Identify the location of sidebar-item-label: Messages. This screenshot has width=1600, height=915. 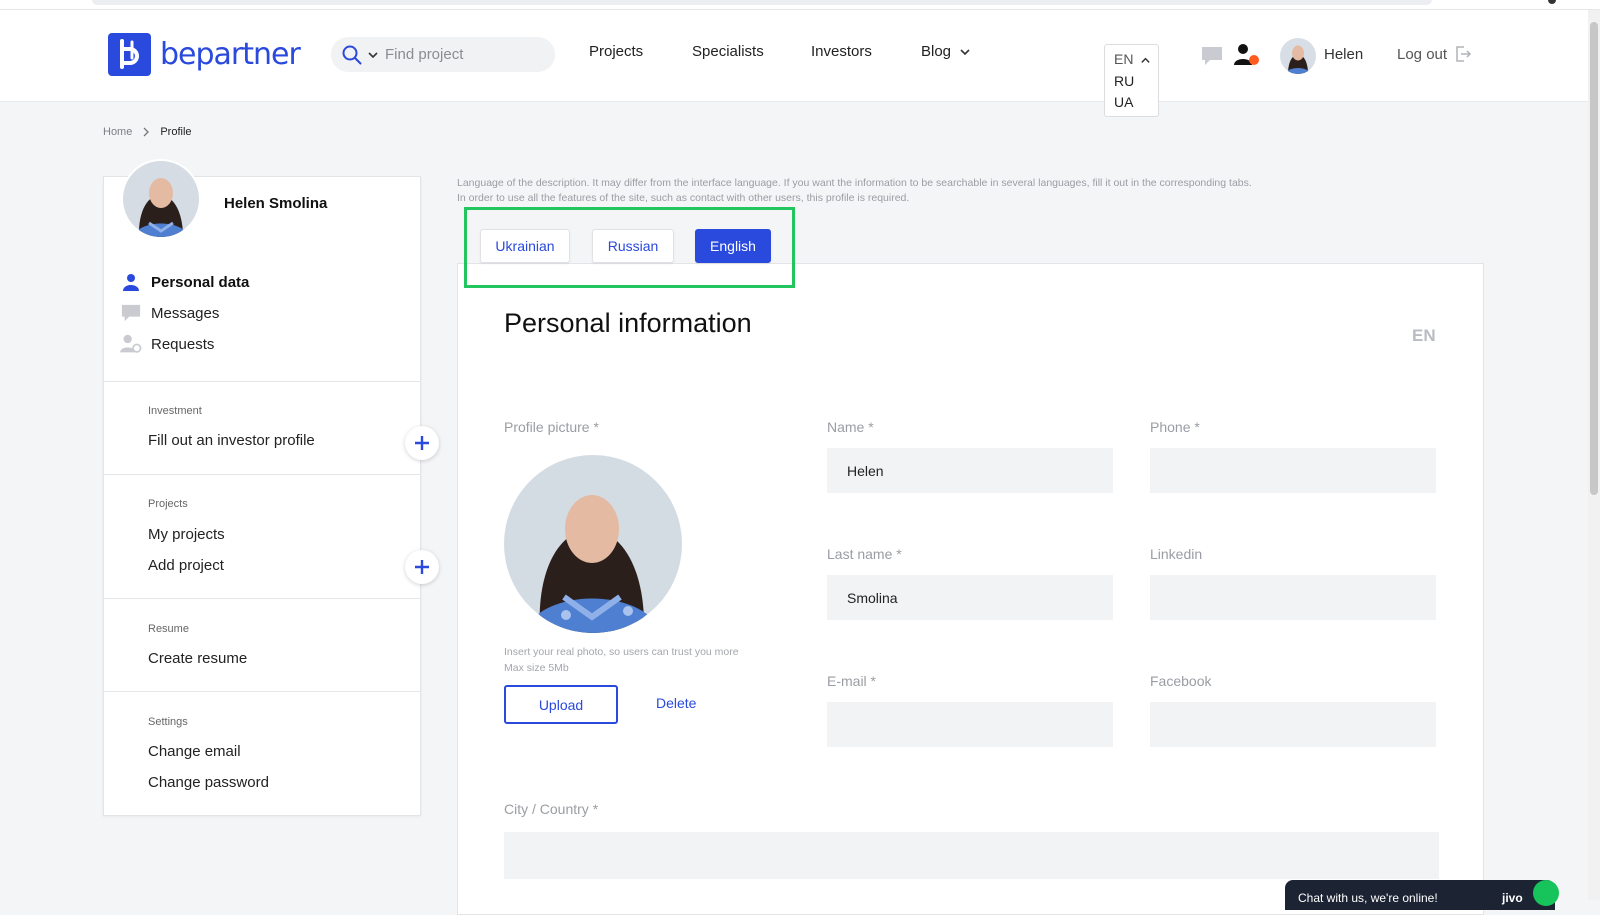
(185, 313).